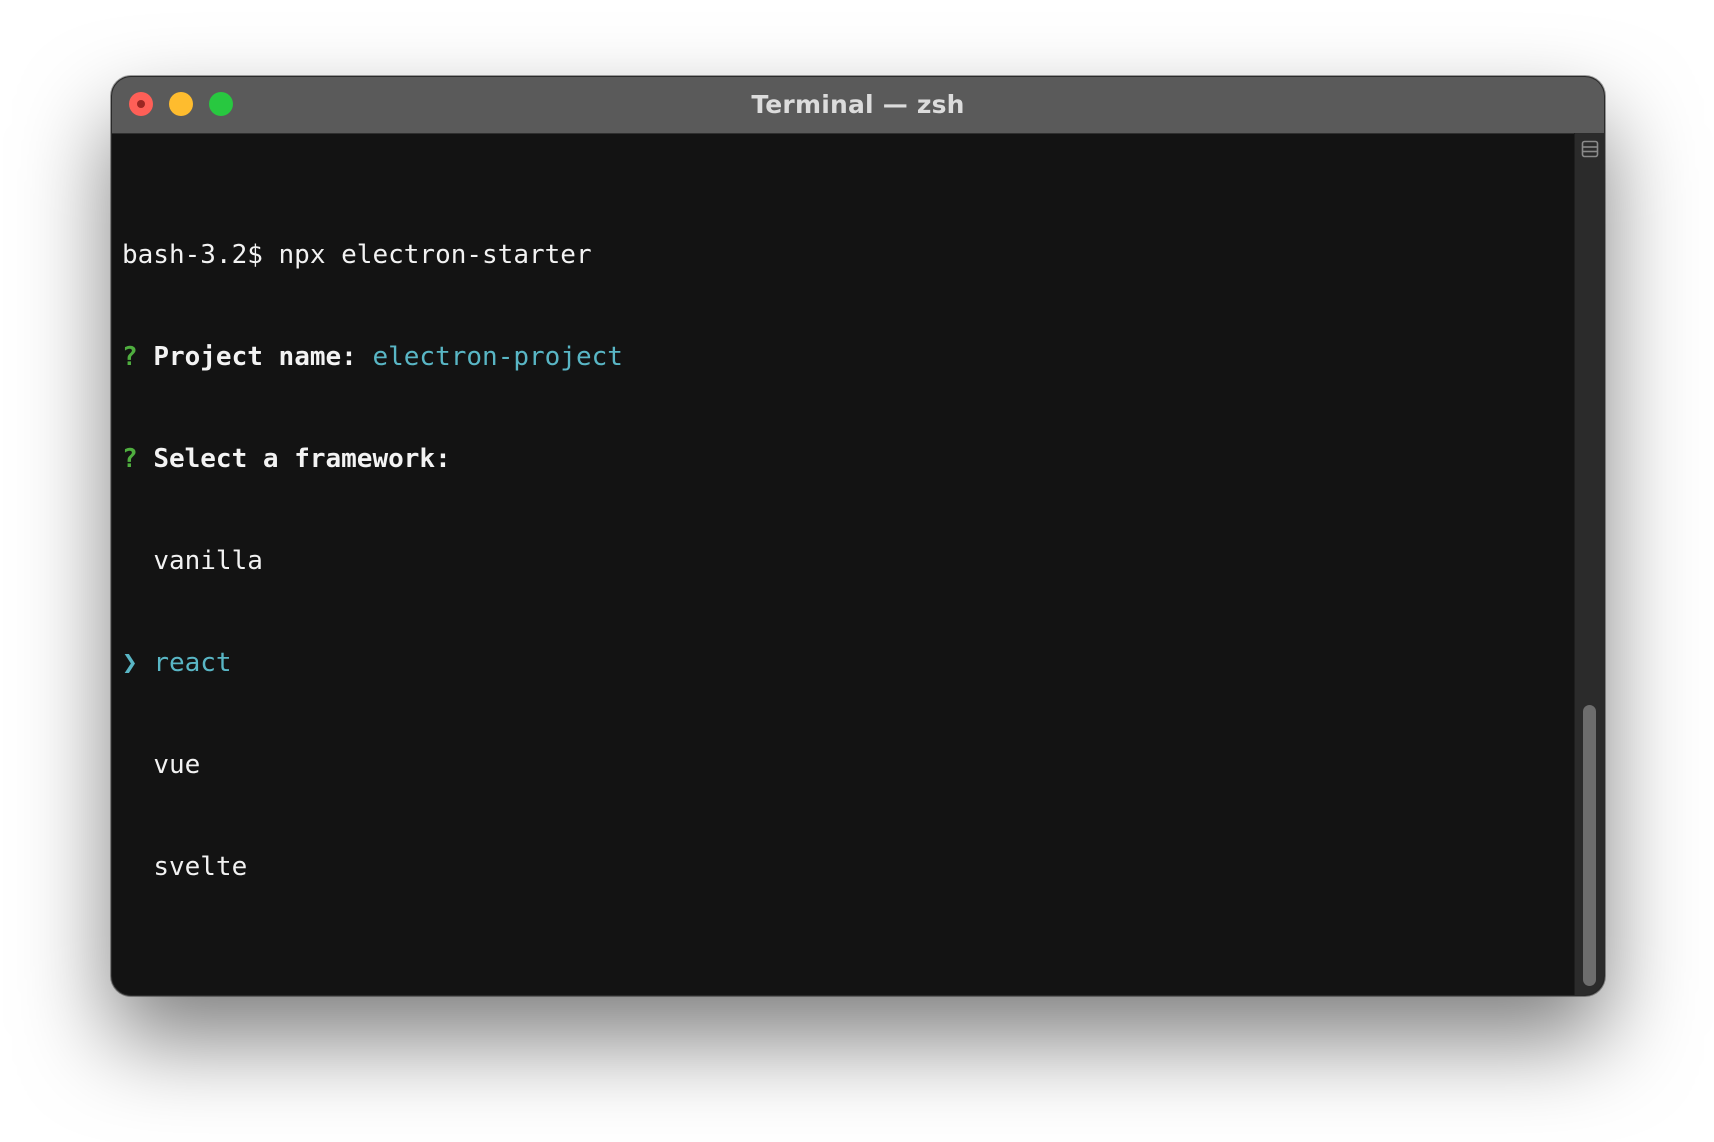  I want to click on framework-option-svelte: svelte, so click(372, 867).